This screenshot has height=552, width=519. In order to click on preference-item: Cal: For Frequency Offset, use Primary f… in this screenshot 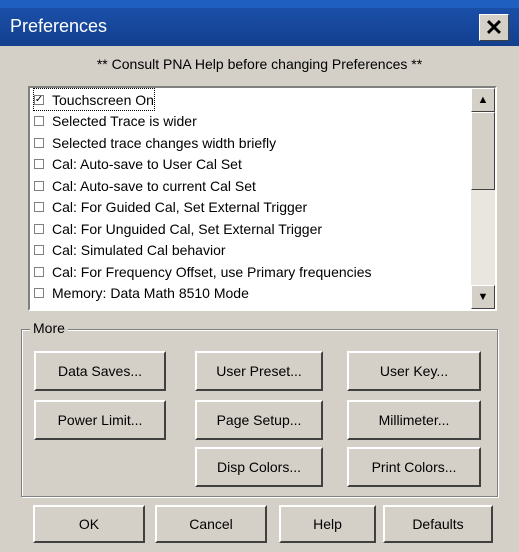, I will do `click(203, 271)`.